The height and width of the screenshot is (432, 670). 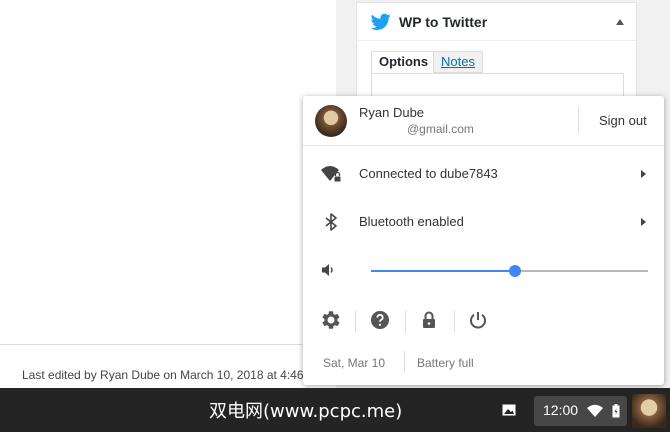 I want to click on settings-icon, so click(x=331, y=320).